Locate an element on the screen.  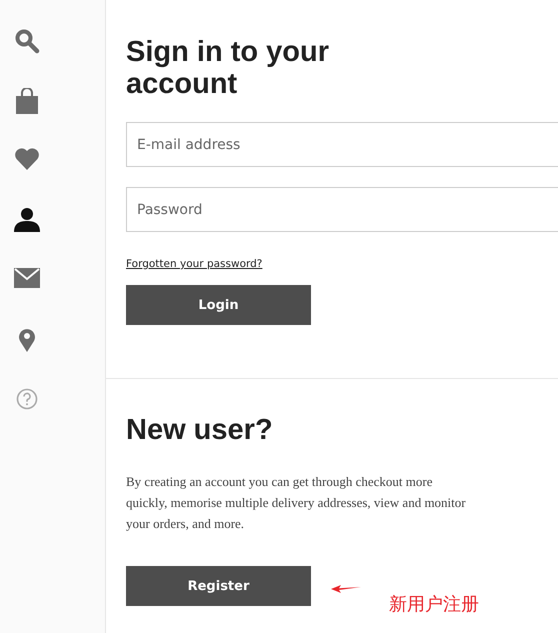
register-description: By creating an account you can get through checkout more quickly, memorise multiple delivery addresses, view and monitor your orders, and more. is located at coordinates (296, 503).